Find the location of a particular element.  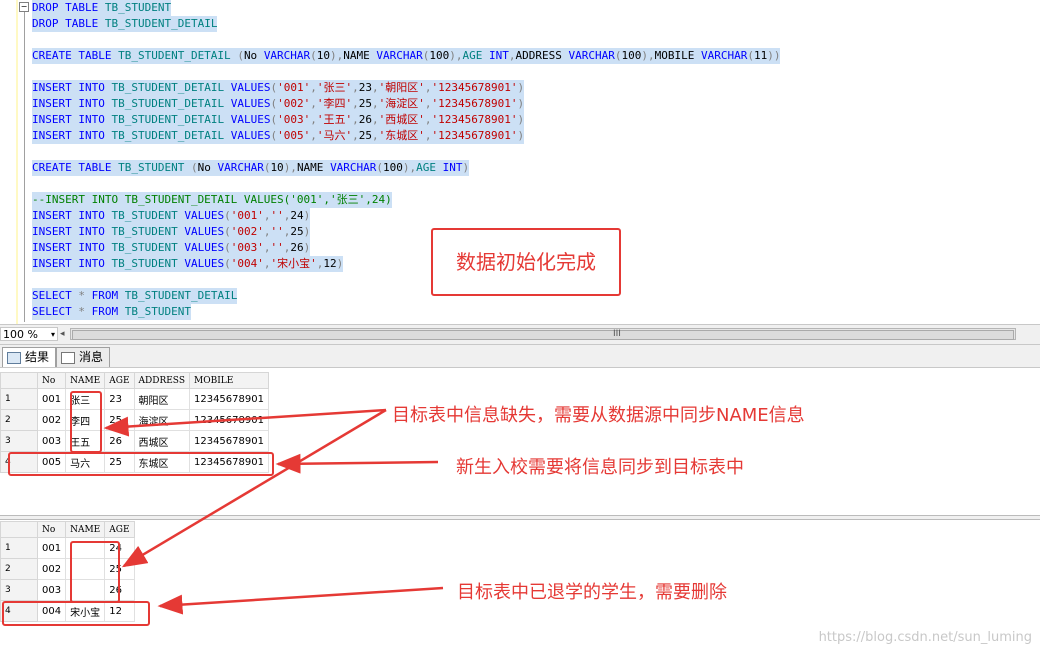

arrow-to-withdrawn-row is located at coordinates (300, 600).